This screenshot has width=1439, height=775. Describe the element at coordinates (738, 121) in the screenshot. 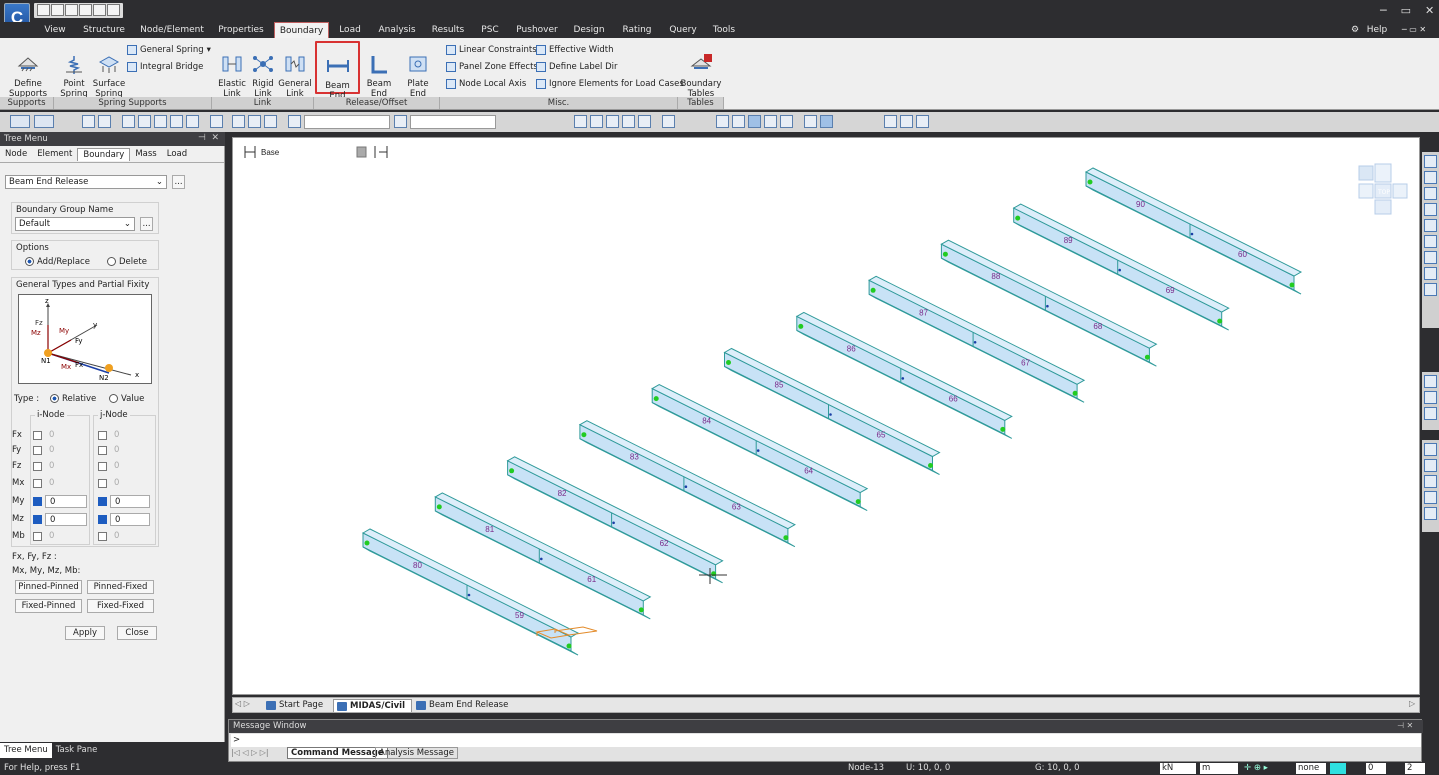

I see `zoom-icon` at that location.